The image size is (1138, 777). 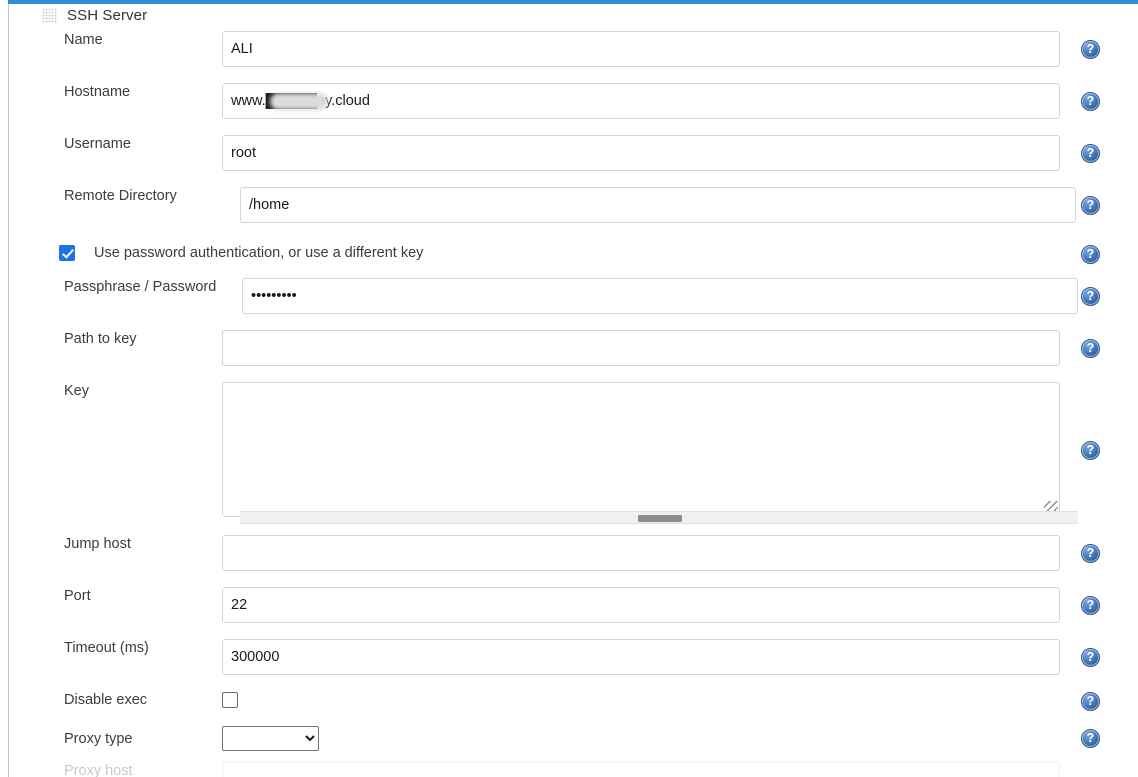 What do you see at coordinates (641, 348) in the screenshot?
I see `path-to-key-input` at bounding box center [641, 348].